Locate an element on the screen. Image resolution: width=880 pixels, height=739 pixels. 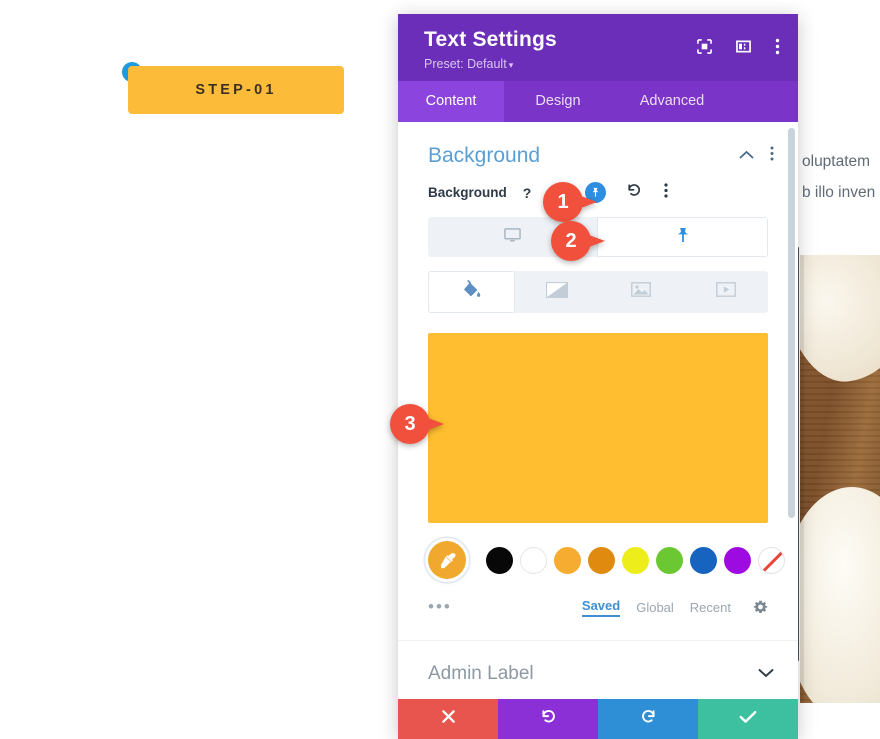
palette-tab-recent: Recent is located at coordinates (710, 607).